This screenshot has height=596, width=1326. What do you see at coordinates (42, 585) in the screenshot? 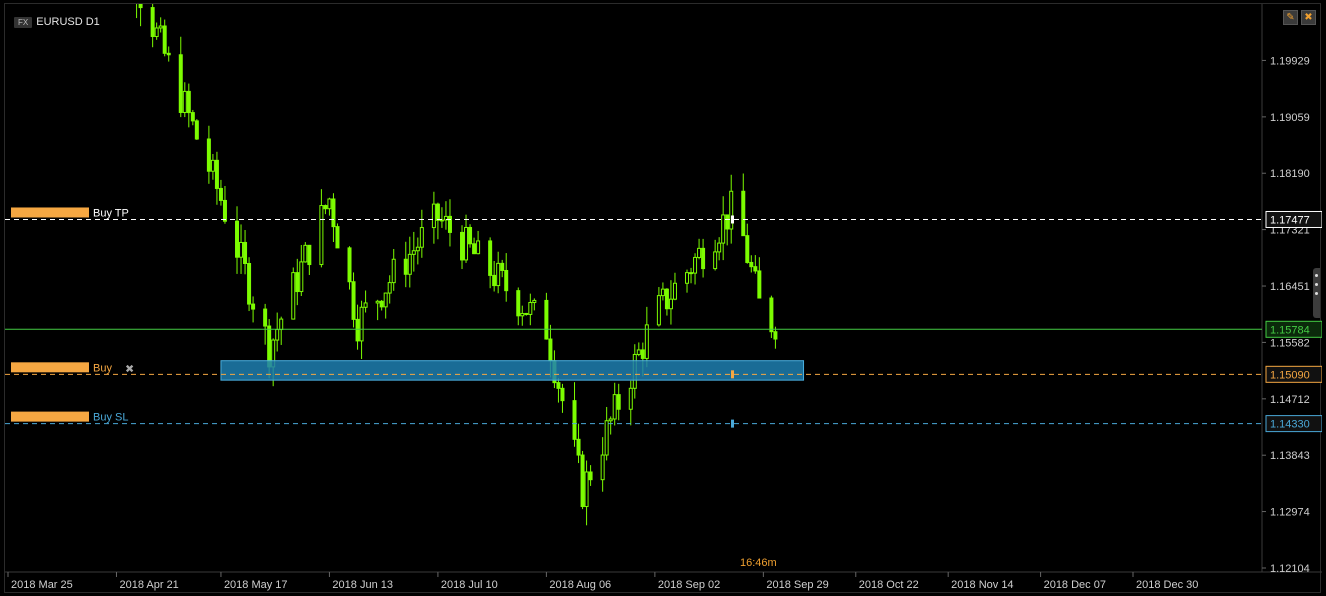
I see `x-tick-label: 2018 Mar 25` at bounding box center [42, 585].